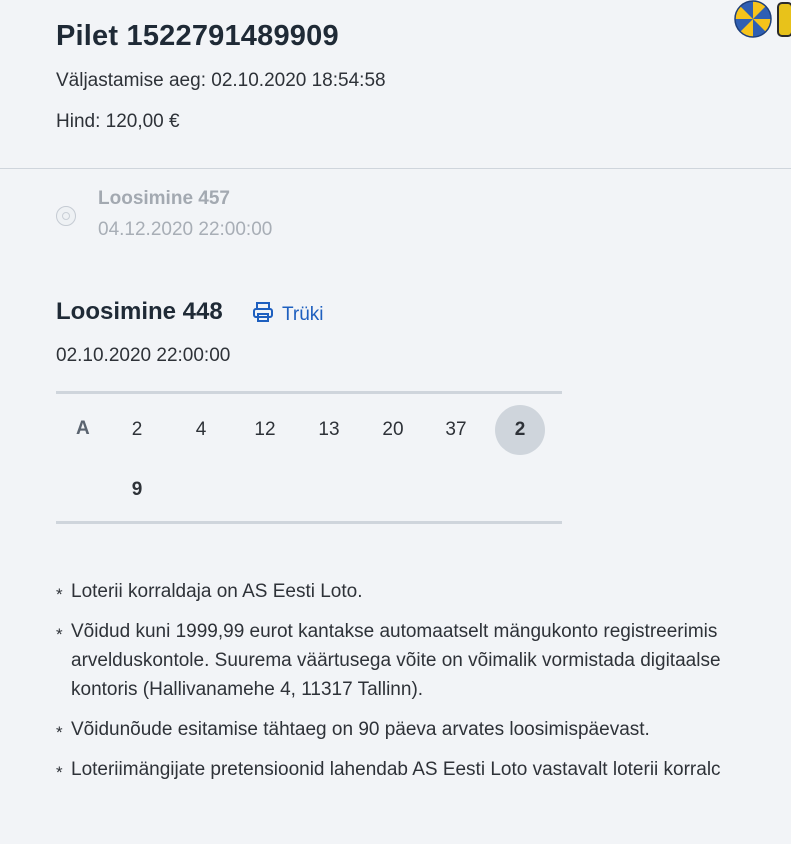 This screenshot has height=844, width=791. Describe the element at coordinates (309, 457) in the screenshot. I see `numbers-panel: A 2 4 12 13 20 37 2 9` at that location.